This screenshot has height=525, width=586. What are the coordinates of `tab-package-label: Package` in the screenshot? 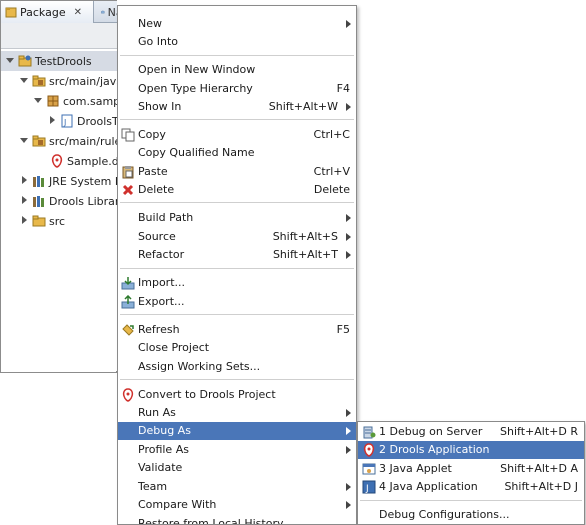 It's located at (43, 12).